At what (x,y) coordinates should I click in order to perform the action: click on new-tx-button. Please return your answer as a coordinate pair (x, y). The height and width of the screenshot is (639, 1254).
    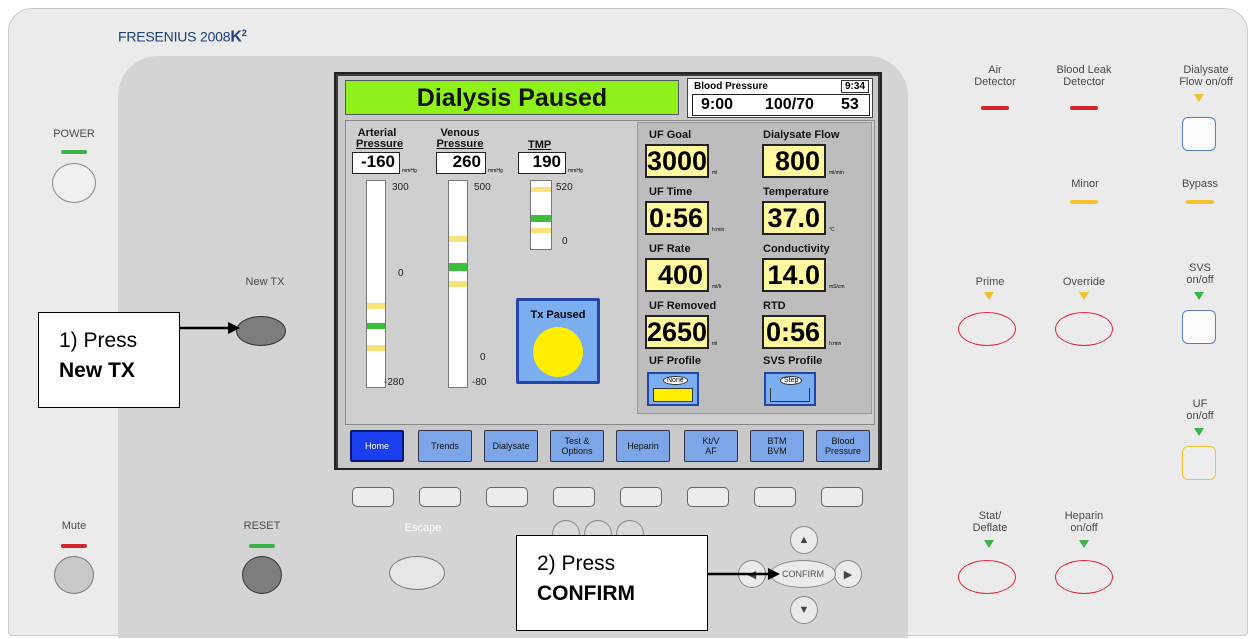
    Looking at the image, I should click on (261, 331).